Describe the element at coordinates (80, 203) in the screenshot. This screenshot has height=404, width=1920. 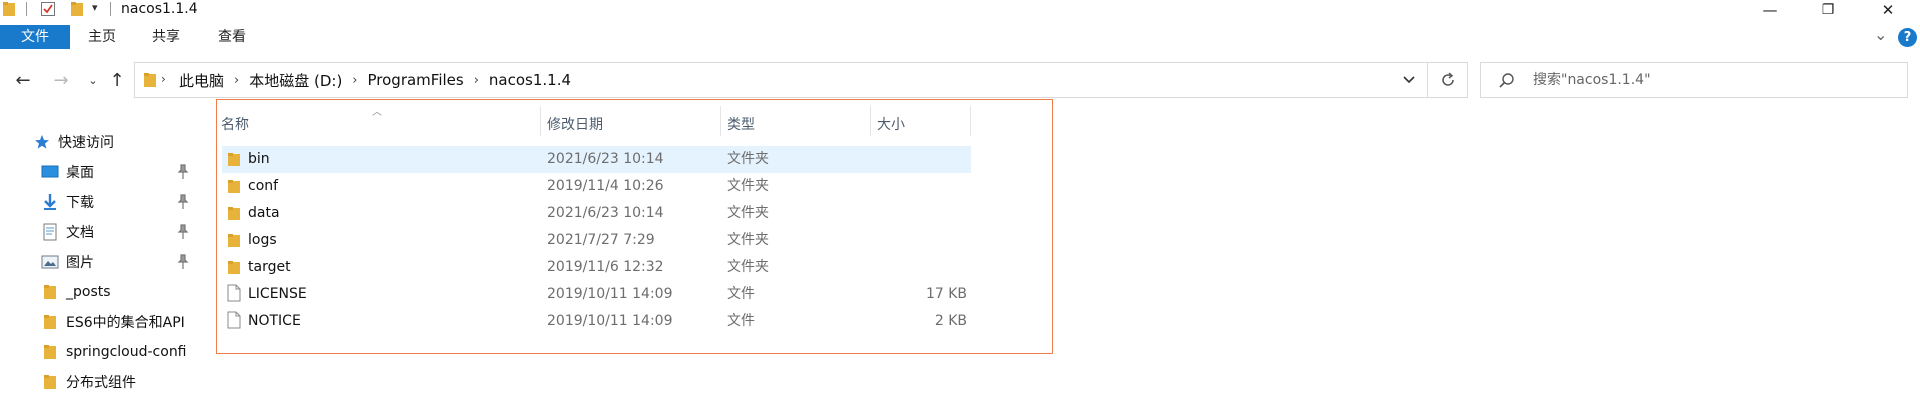
I see `sidebar-item-label: 下载` at that location.